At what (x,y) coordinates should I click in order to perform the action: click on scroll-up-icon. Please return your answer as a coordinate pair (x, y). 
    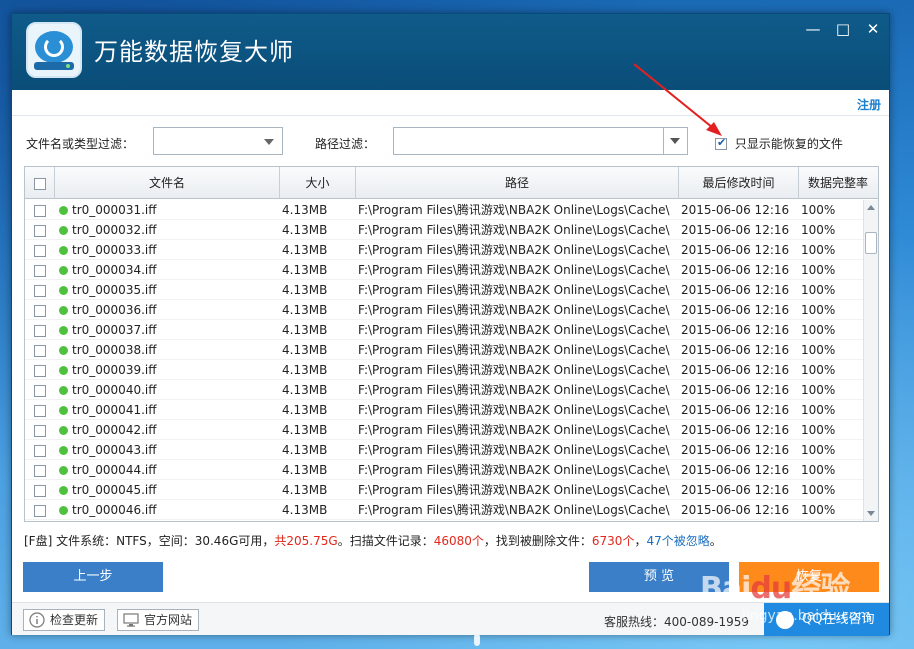
    Looking at the image, I should click on (871, 207).